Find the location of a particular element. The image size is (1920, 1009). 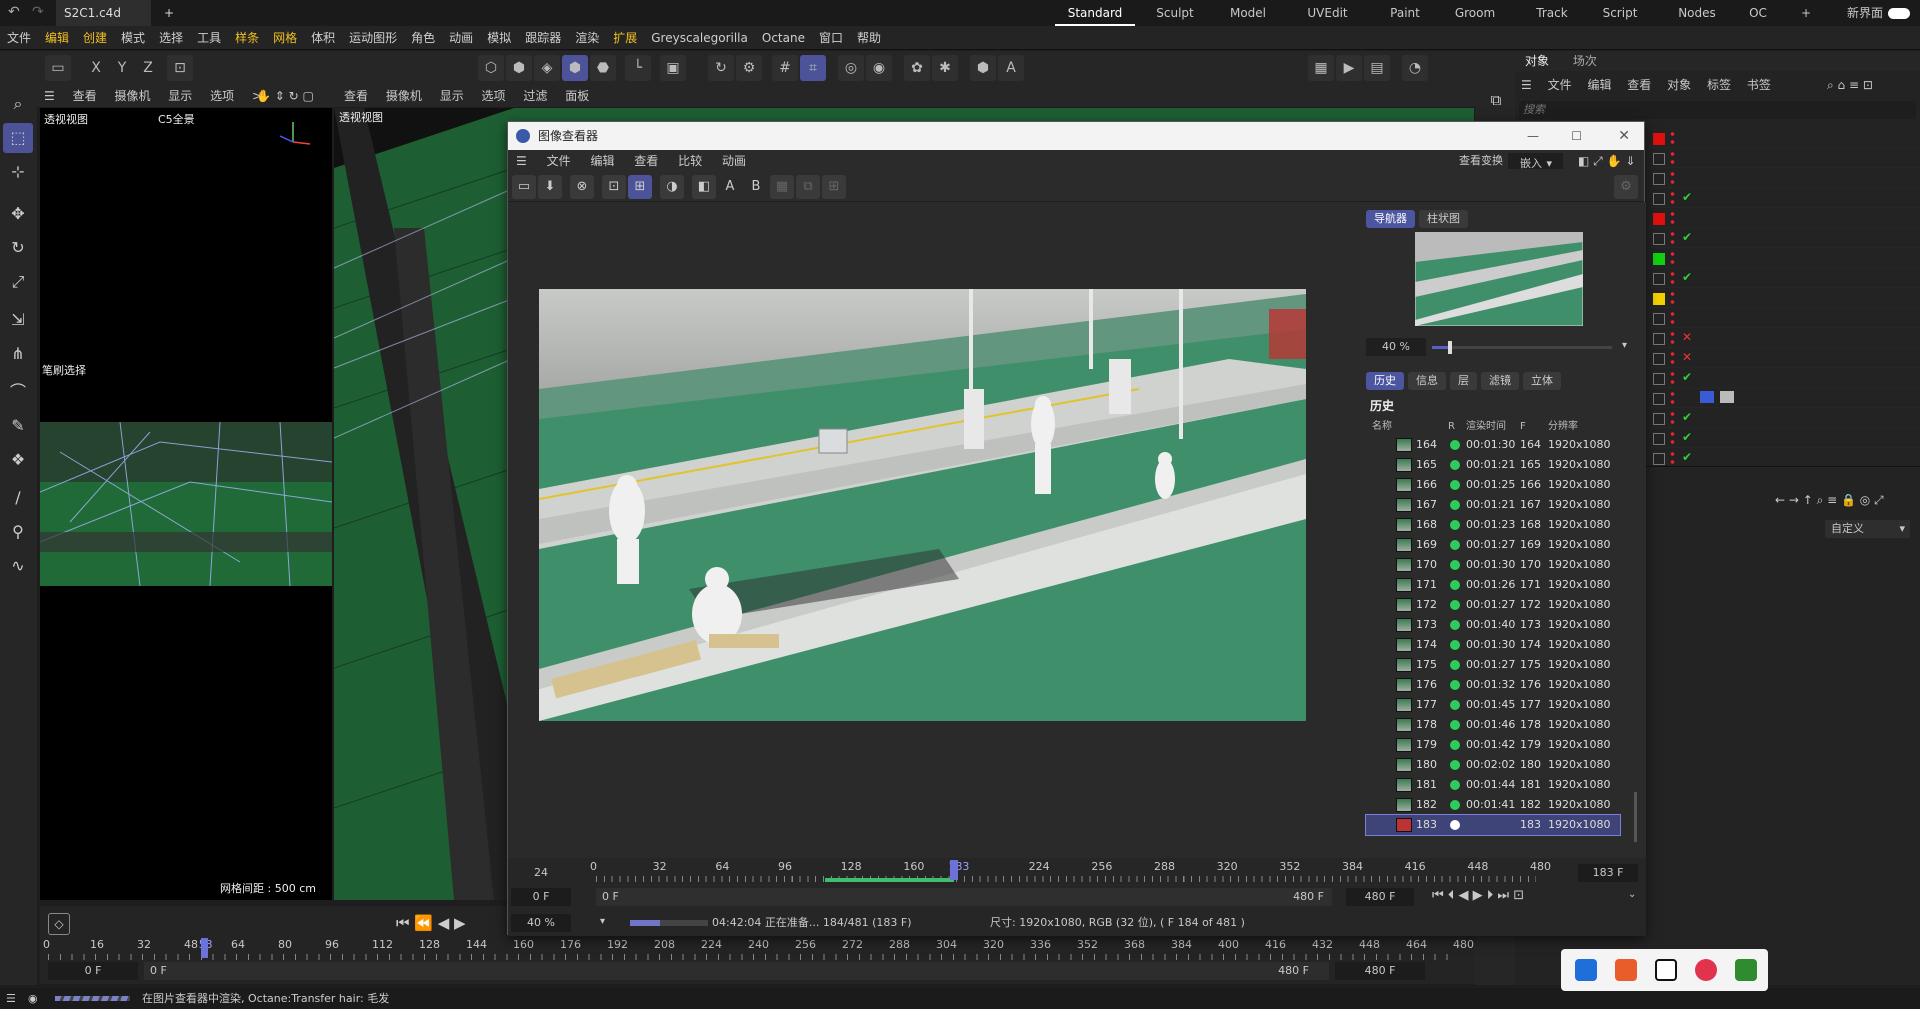

menu-item: 模拟 is located at coordinates (499, 38).